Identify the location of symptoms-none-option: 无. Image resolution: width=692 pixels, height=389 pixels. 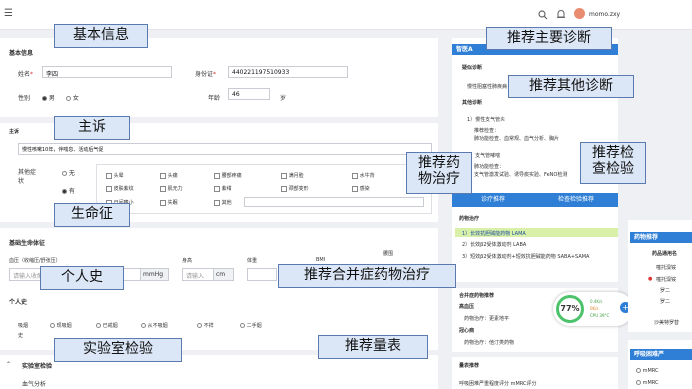
(68, 172).